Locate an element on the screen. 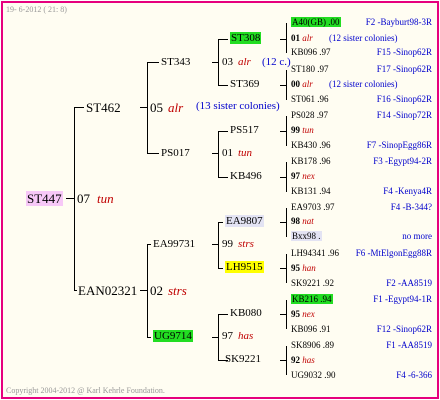 The image size is (440, 400). root-node: ST447 is located at coordinates (44, 198).